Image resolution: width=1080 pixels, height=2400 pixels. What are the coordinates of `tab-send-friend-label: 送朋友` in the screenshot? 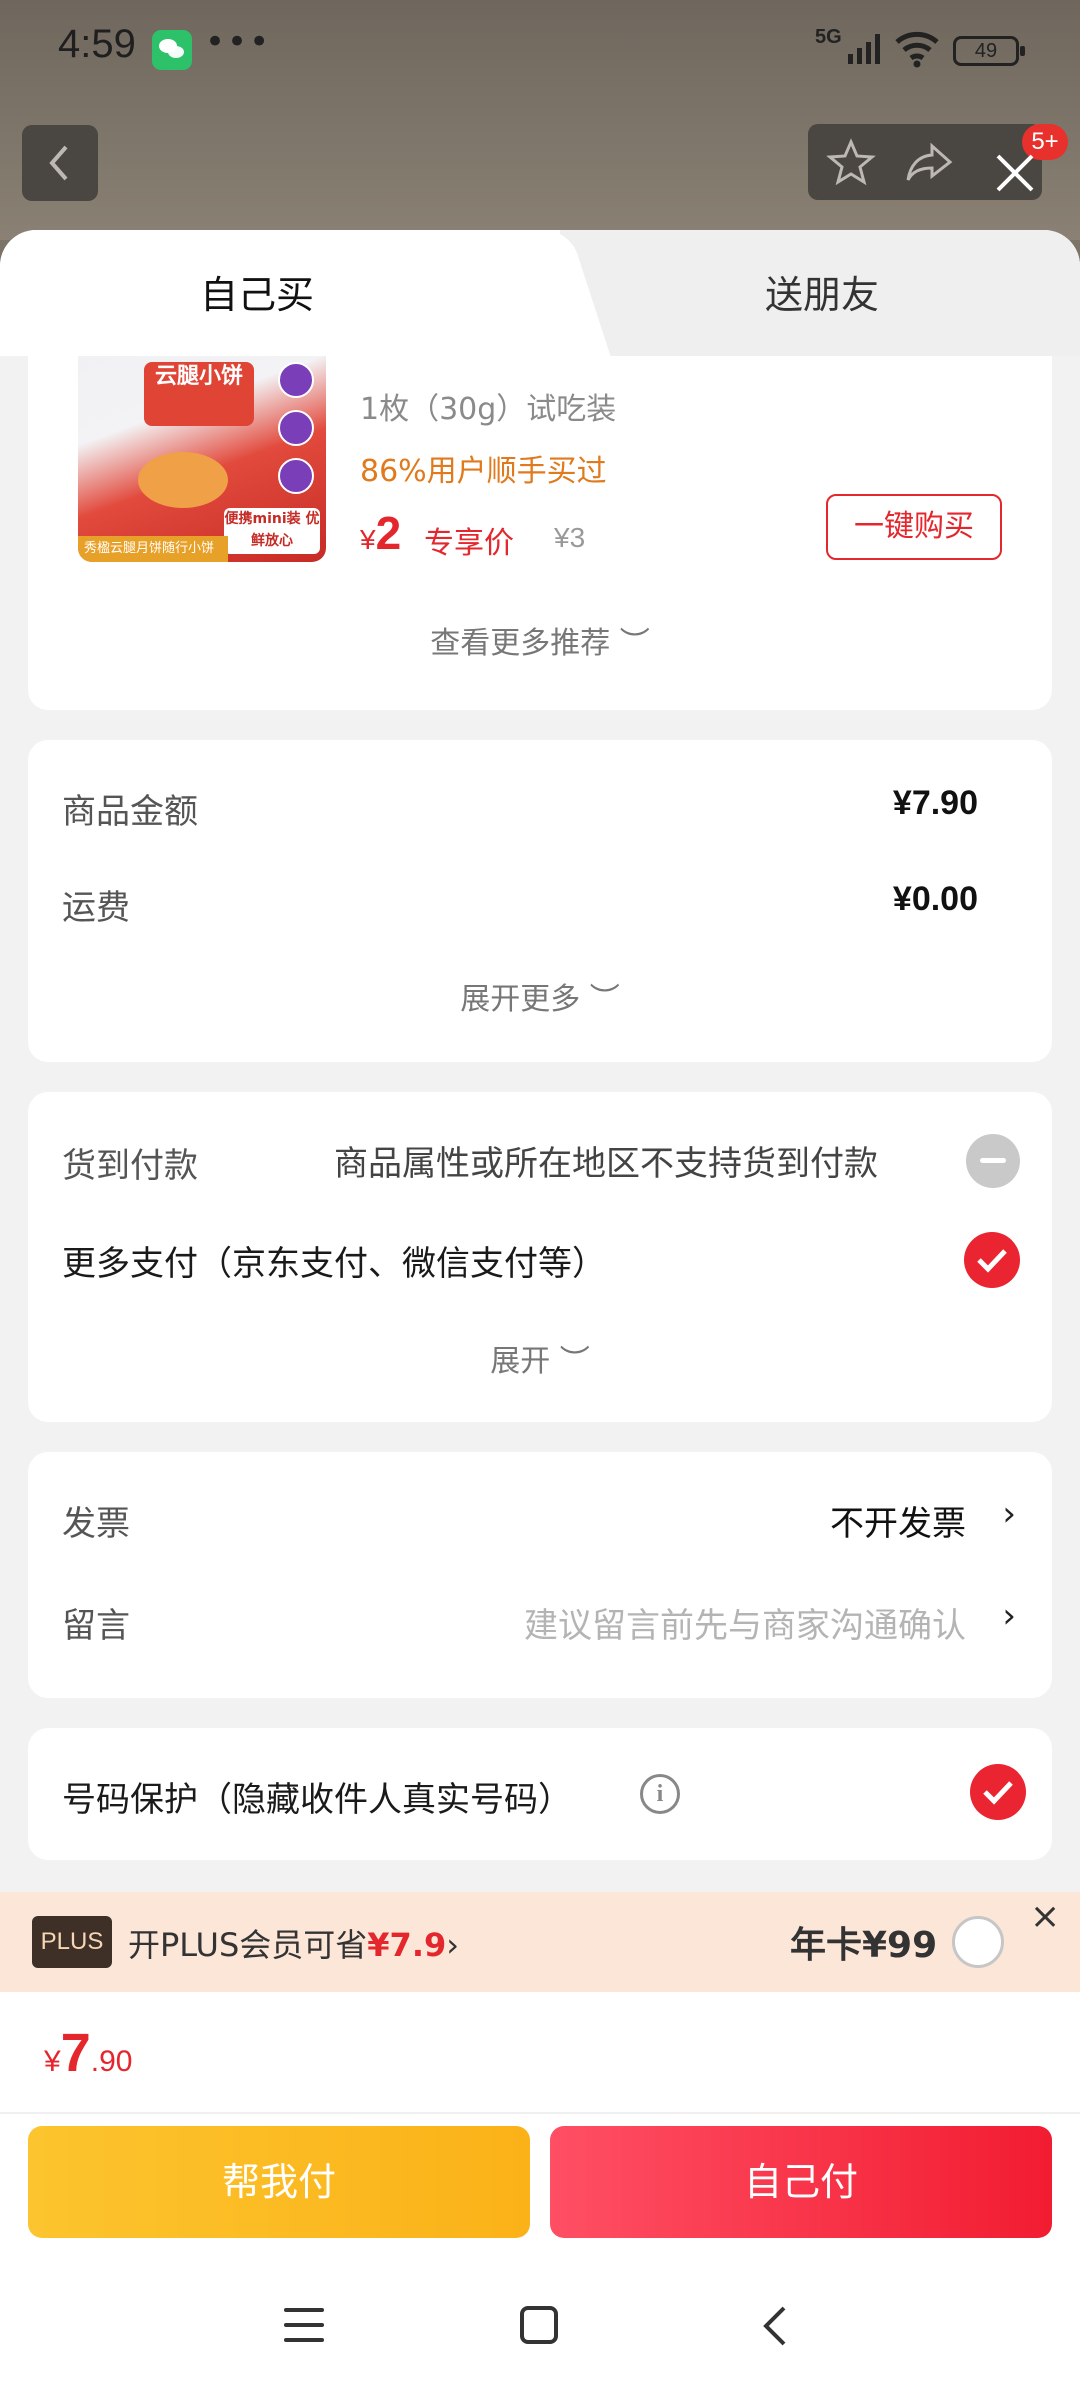 It's located at (822, 291).